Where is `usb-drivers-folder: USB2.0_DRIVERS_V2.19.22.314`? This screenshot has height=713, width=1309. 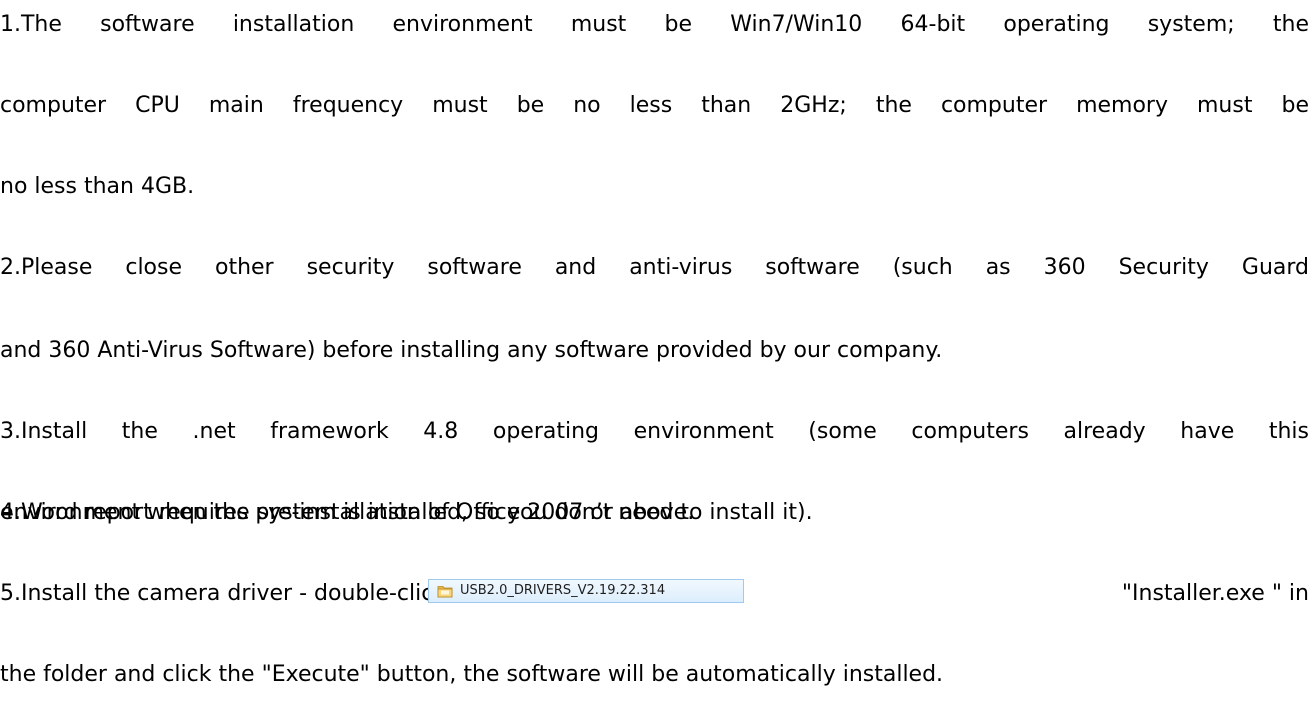
usb-drivers-folder: USB2.0_DRIVERS_V2.19.22.314 is located at coordinates (586, 591).